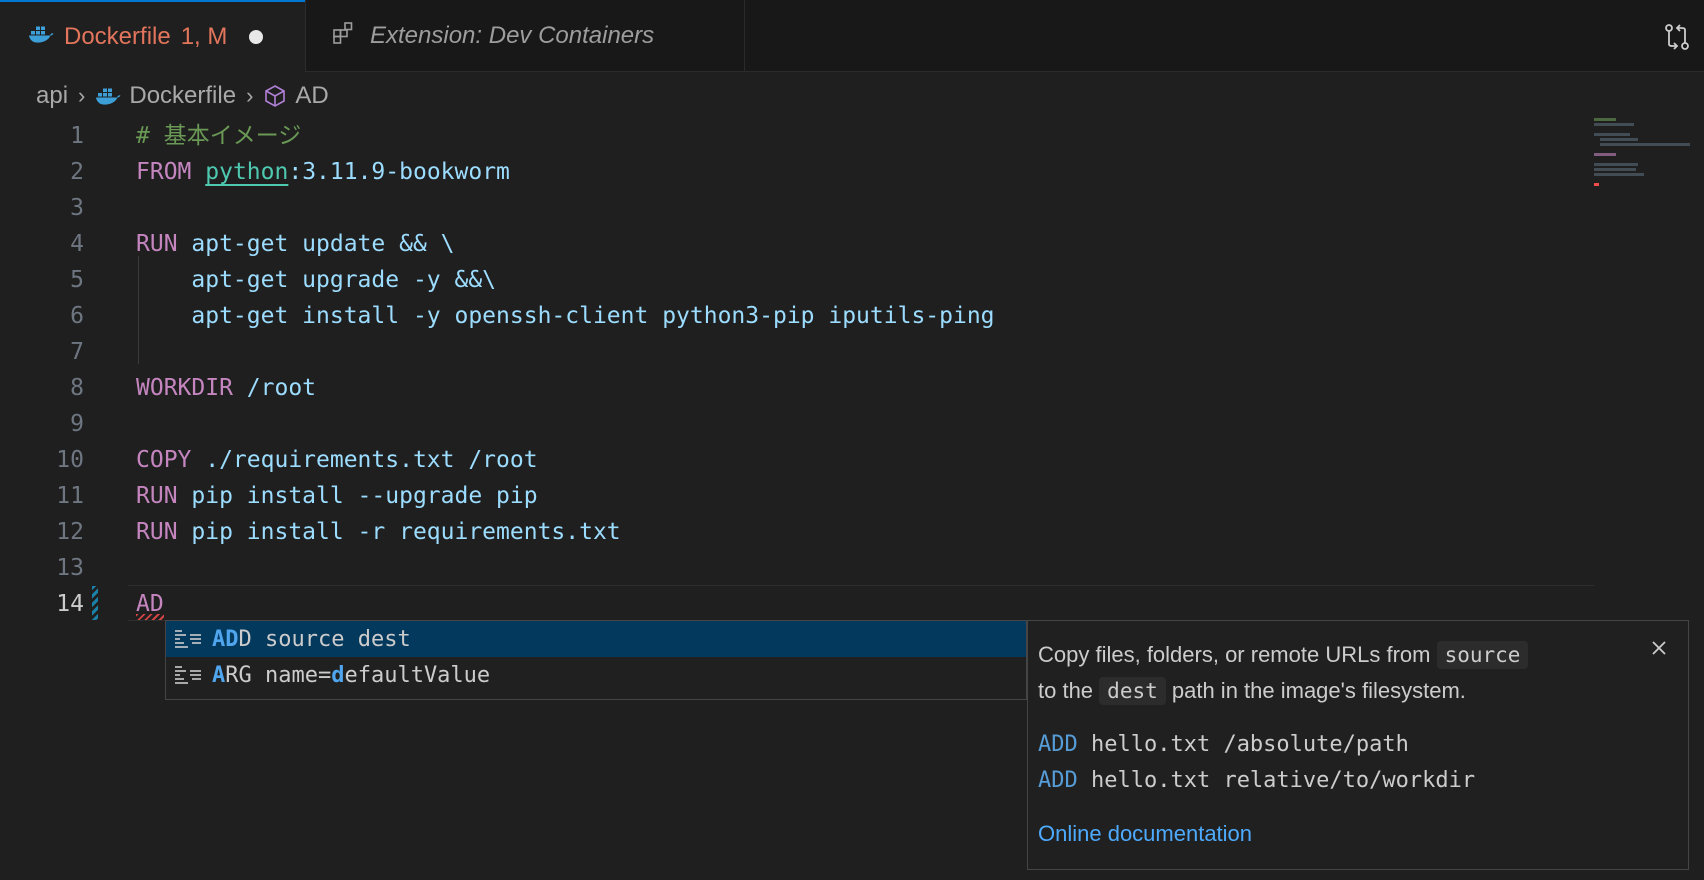  I want to click on symbol-cube-icon, so click(275, 96).